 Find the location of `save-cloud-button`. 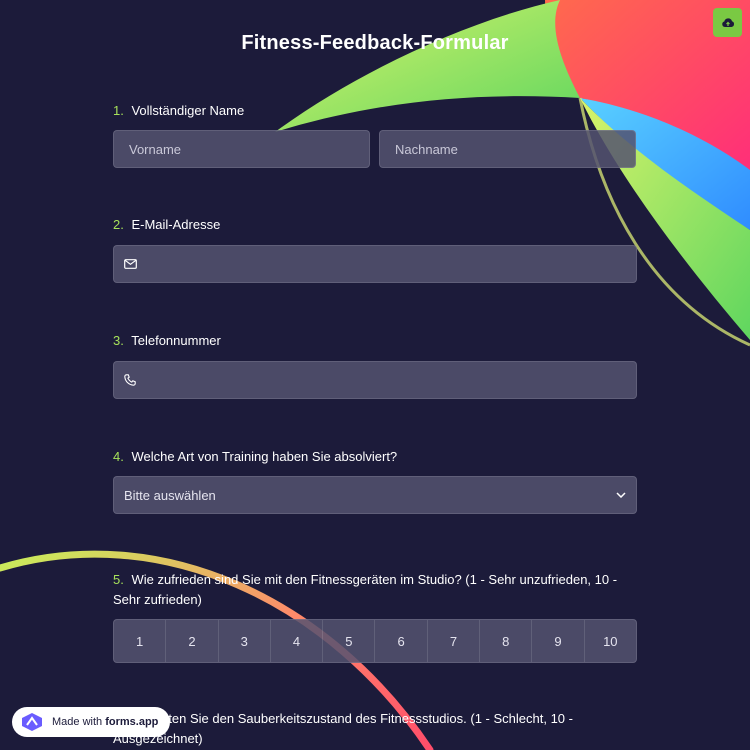

save-cloud-button is located at coordinates (727, 22).